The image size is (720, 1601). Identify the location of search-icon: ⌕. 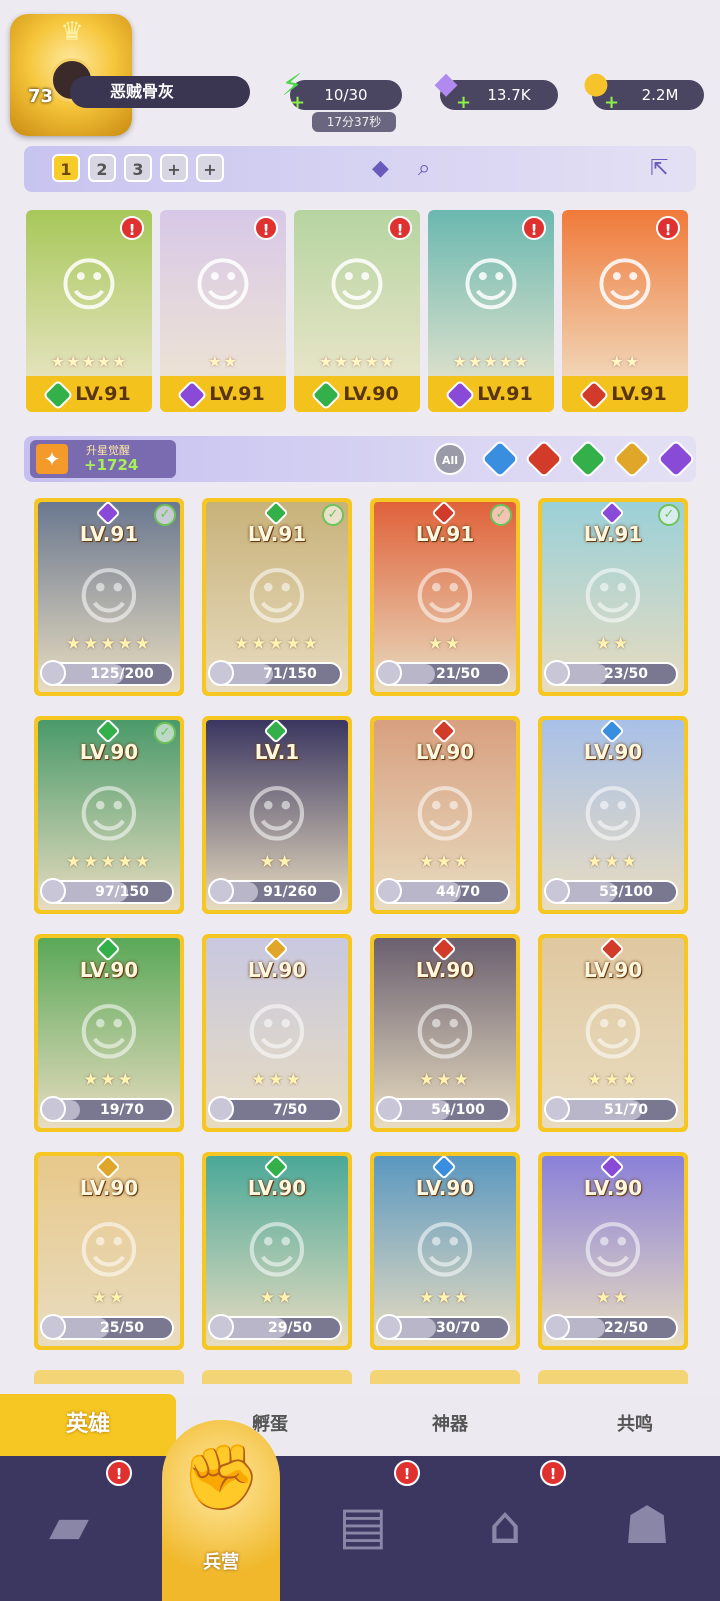
(424, 169).